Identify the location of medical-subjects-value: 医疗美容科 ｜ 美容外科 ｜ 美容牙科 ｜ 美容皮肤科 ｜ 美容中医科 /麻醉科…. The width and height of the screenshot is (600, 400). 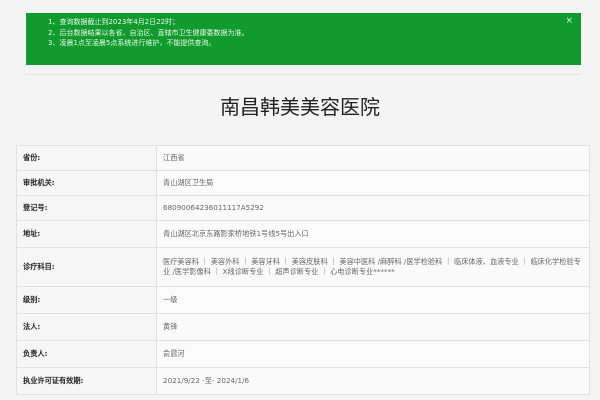
(373, 267).